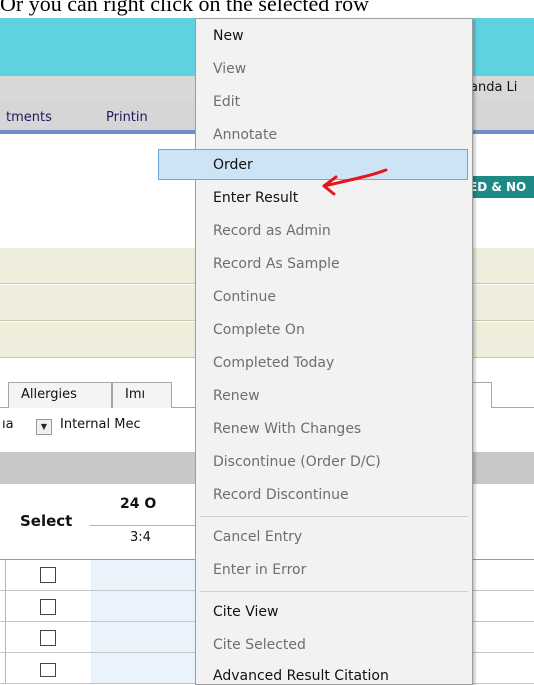 The height and width of the screenshot is (685, 534). I want to click on header-divider, so click(150, 525).